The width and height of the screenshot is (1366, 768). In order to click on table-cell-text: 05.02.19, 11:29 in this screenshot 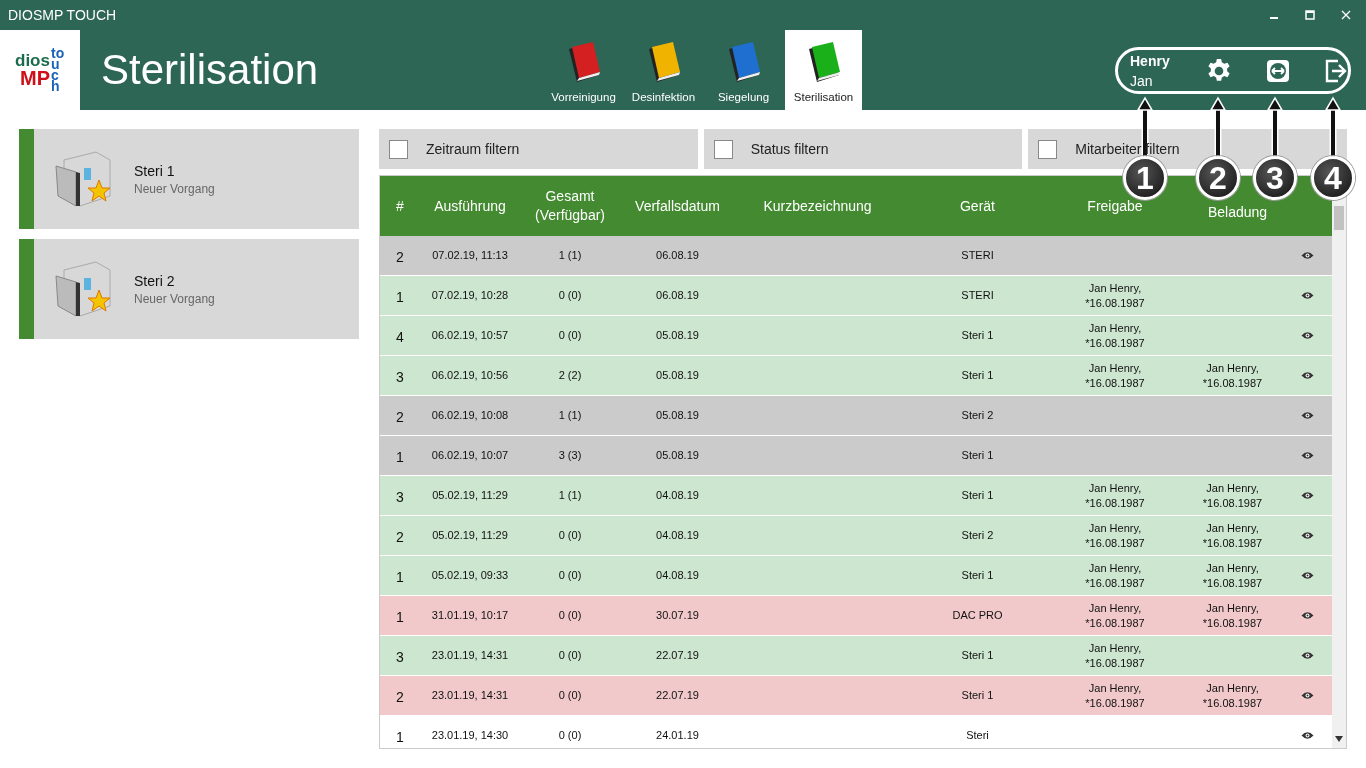, I will do `click(470, 535)`.